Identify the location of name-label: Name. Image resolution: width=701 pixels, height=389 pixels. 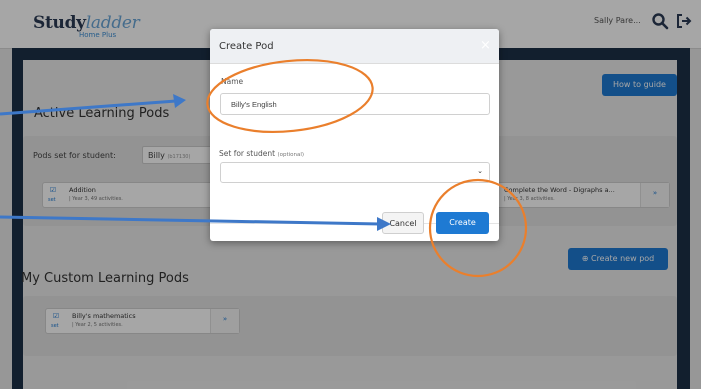
(232, 81).